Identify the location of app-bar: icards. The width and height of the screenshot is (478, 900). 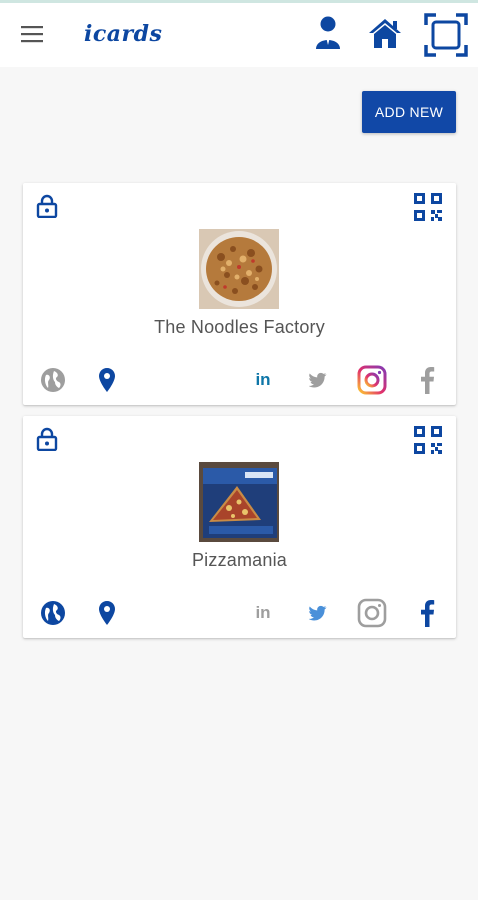
(239, 35).